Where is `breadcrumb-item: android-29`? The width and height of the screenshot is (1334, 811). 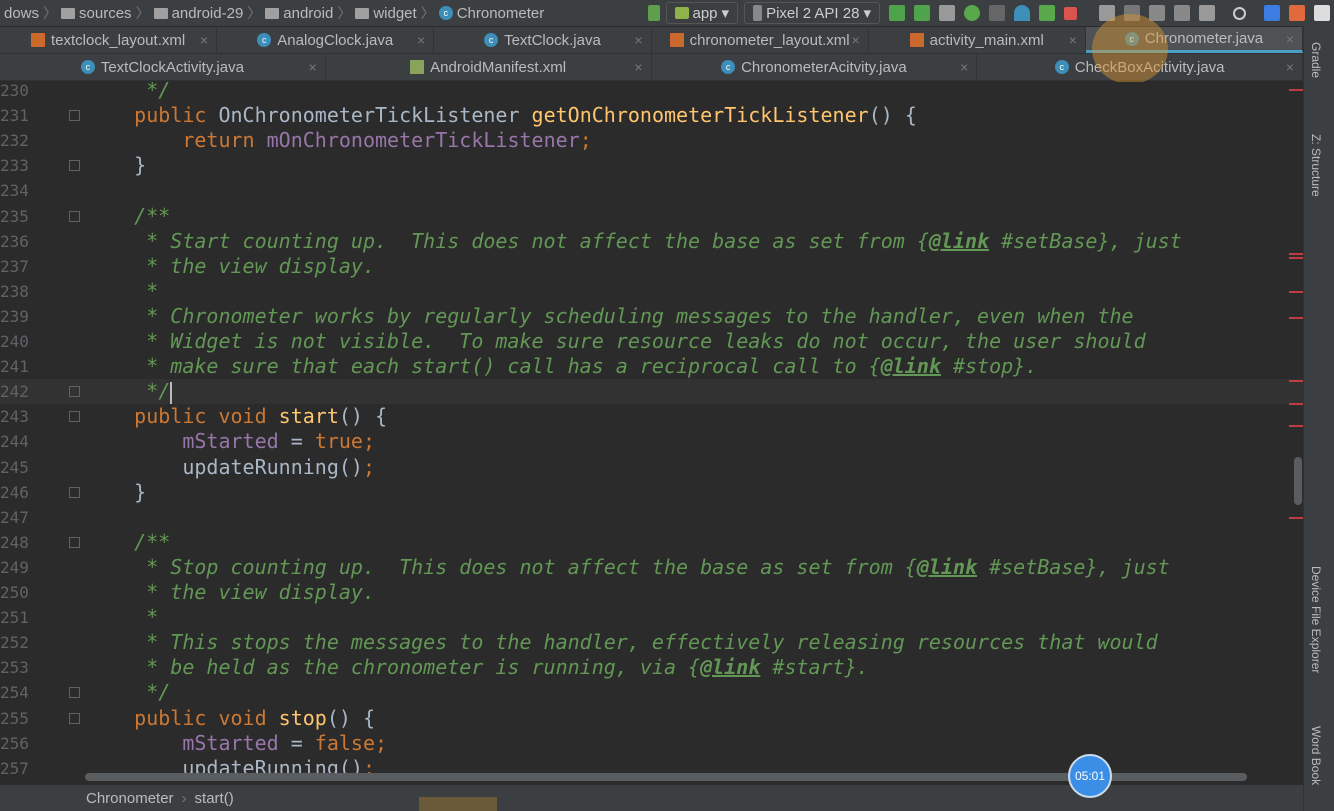 breadcrumb-item: android-29 is located at coordinates (199, 13).